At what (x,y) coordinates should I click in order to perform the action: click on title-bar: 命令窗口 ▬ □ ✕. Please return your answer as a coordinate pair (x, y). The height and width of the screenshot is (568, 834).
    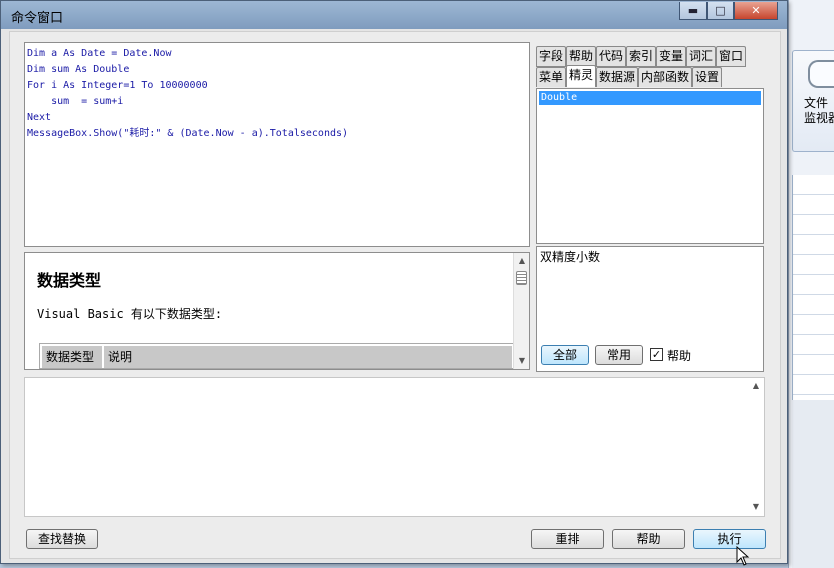
    Looking at the image, I should click on (394, 15).